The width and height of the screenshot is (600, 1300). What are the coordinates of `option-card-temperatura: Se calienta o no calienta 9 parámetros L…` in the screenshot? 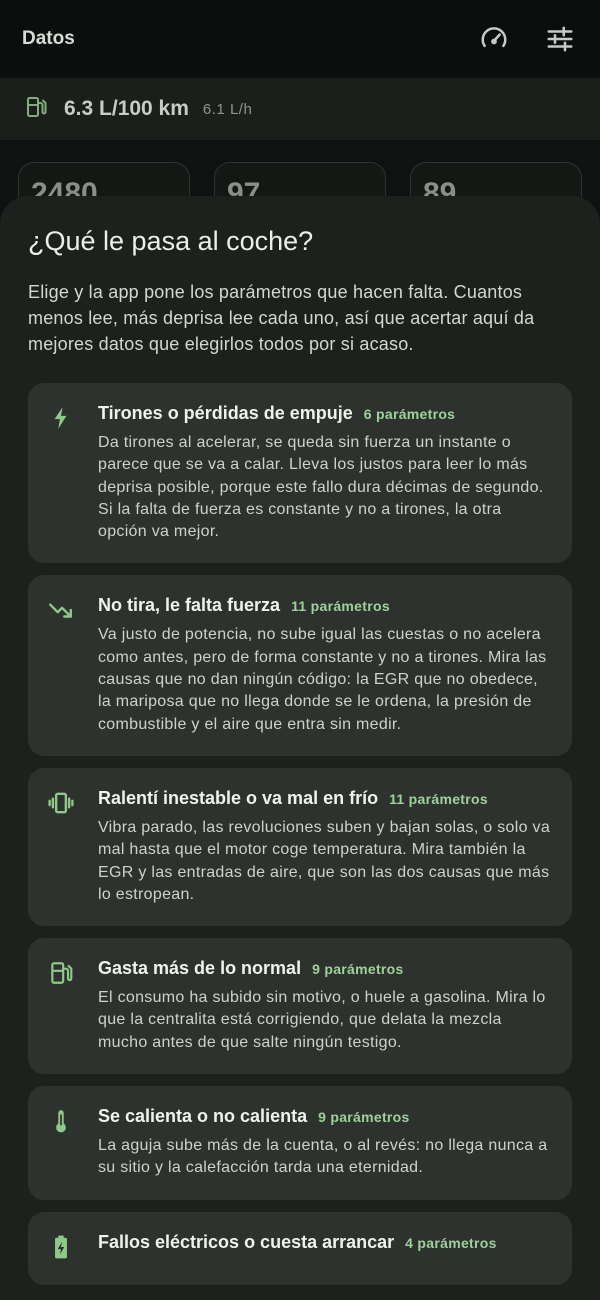 It's located at (300, 1143).